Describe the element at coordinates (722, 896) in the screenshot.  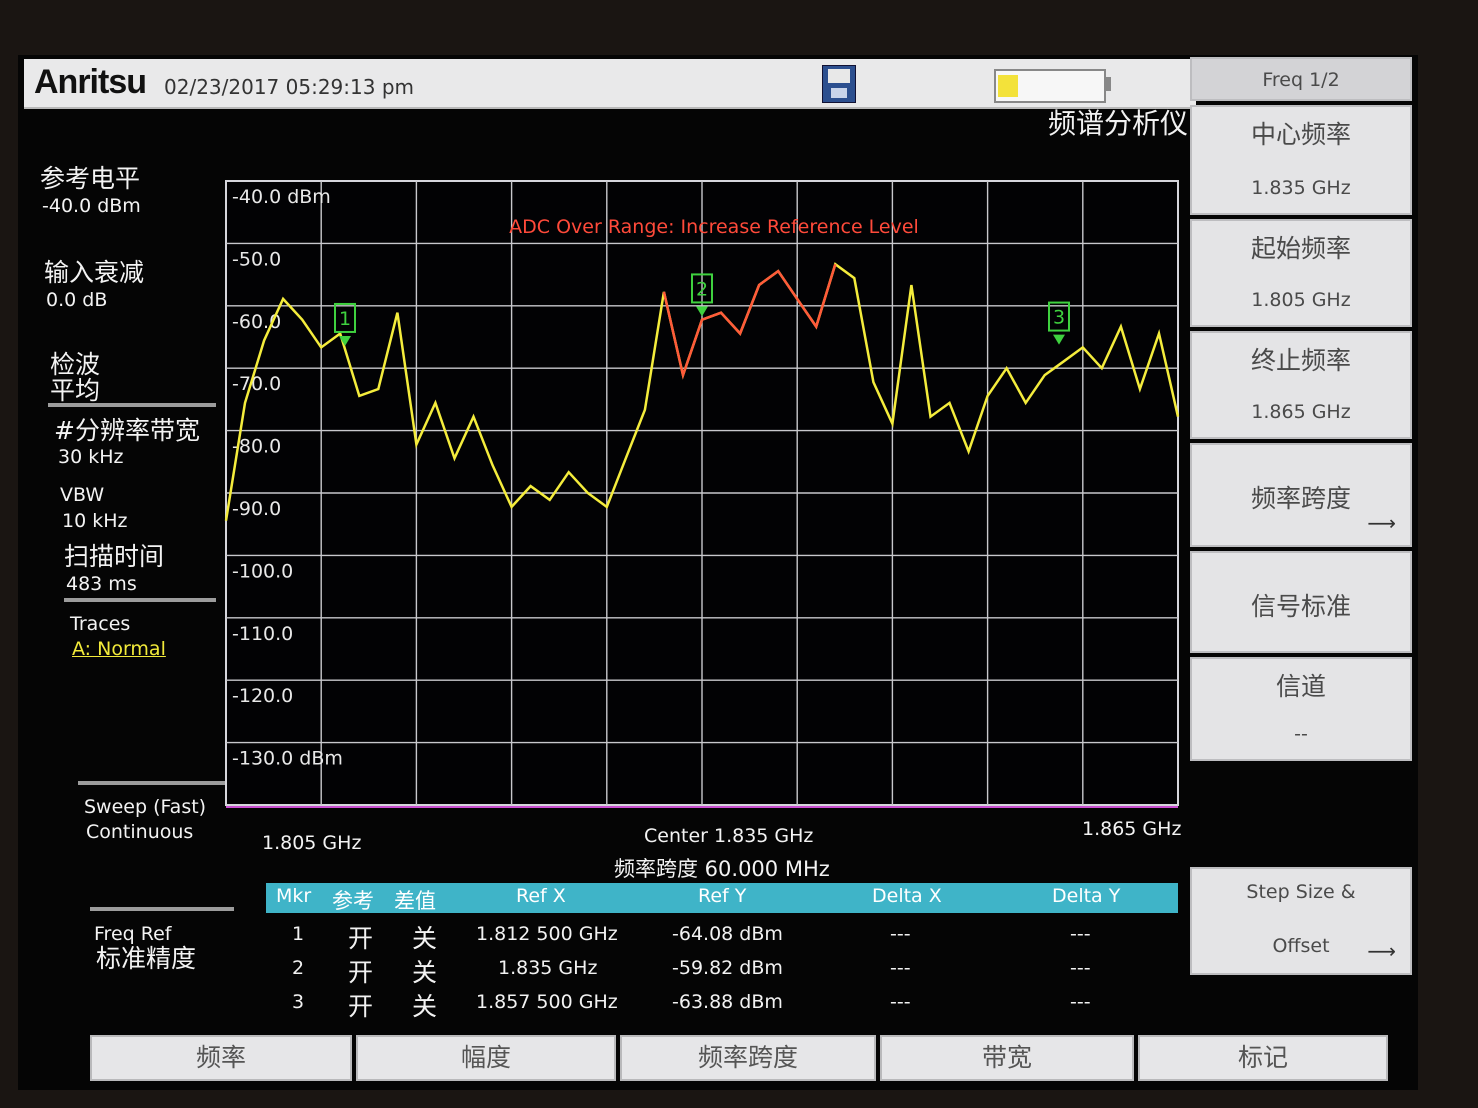
I see `col-ref-y: Ref Y` at that location.